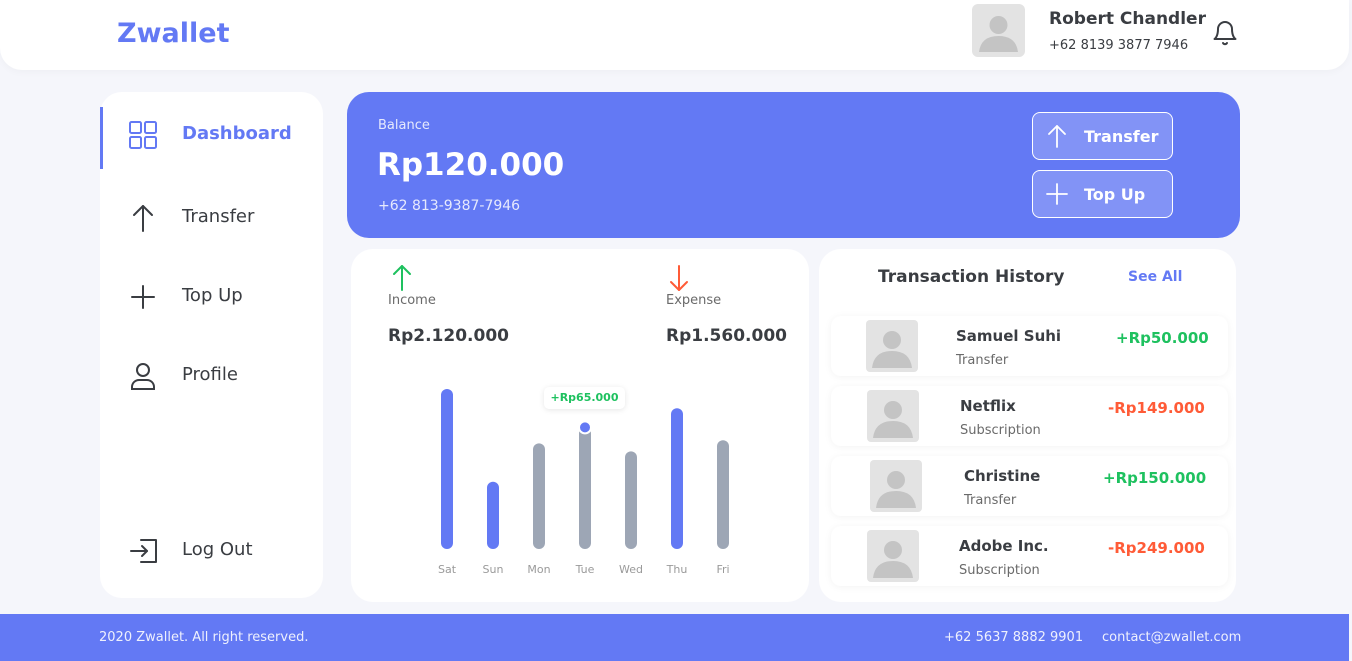 The width and height of the screenshot is (1352, 661). What do you see at coordinates (631, 500) in the screenshot?
I see `chart-bar-wed` at bounding box center [631, 500].